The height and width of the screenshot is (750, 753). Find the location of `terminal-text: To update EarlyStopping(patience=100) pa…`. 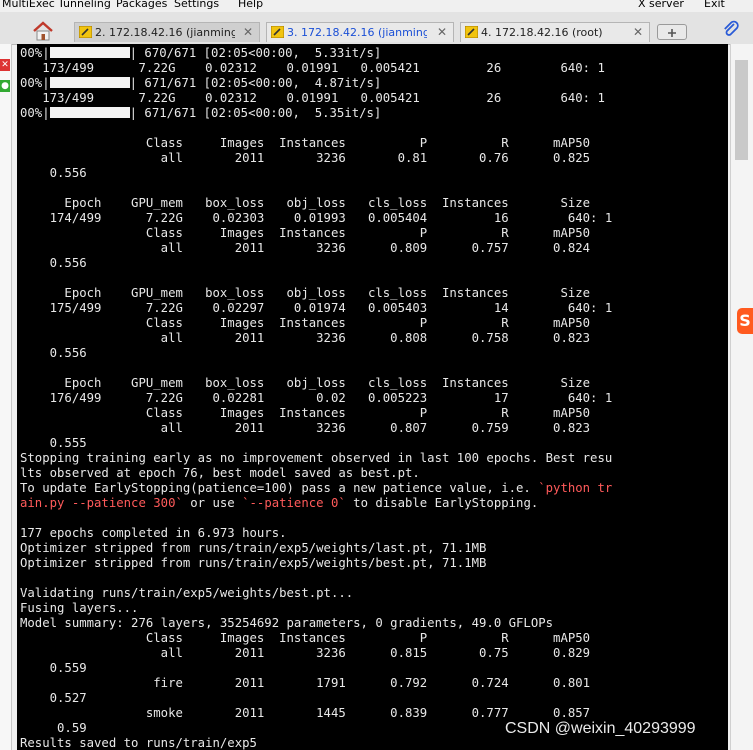

terminal-text: To update EarlyStopping(patience=100) pa… is located at coordinates (279, 488).